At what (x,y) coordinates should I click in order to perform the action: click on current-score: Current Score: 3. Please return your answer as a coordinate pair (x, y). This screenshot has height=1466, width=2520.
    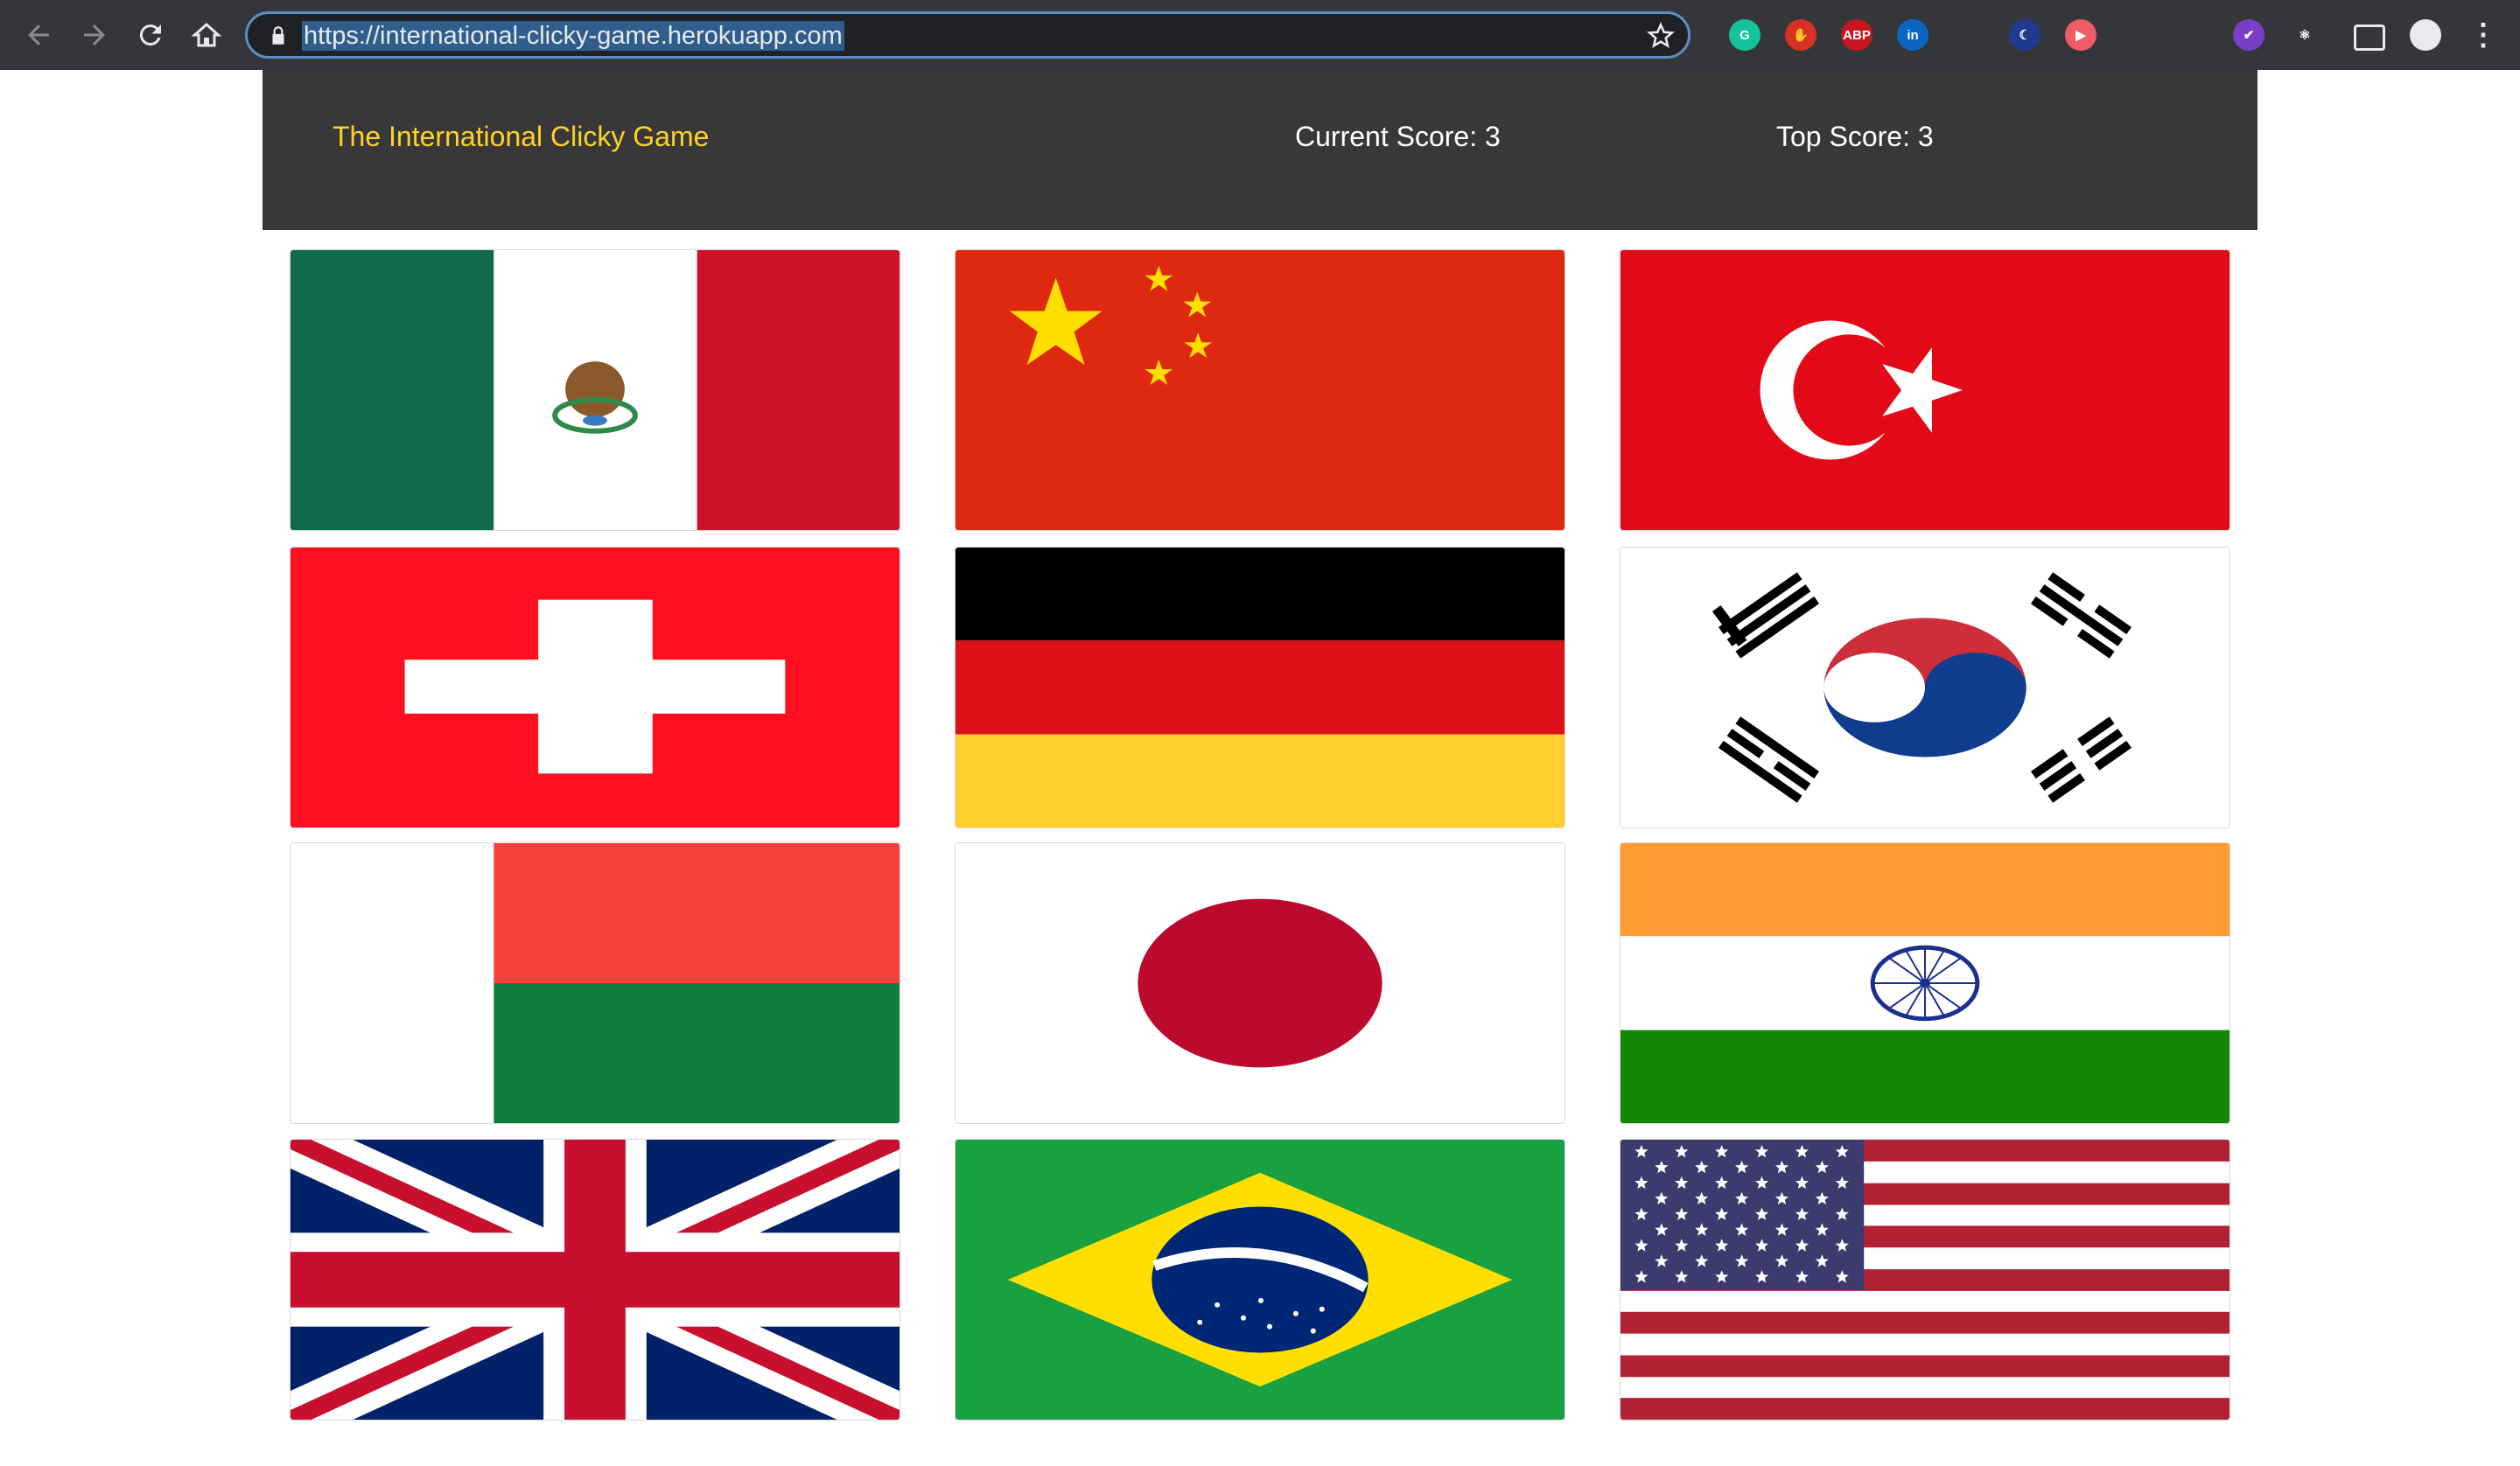
    Looking at the image, I should click on (1398, 137).